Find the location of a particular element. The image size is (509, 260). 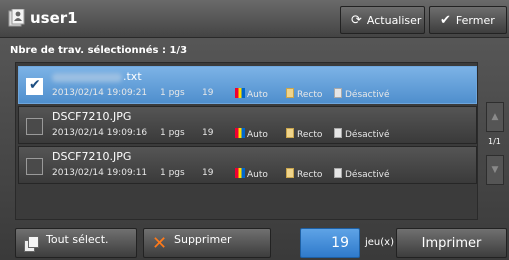

chevron-down-icon: ▼ is located at coordinates (495, 170).